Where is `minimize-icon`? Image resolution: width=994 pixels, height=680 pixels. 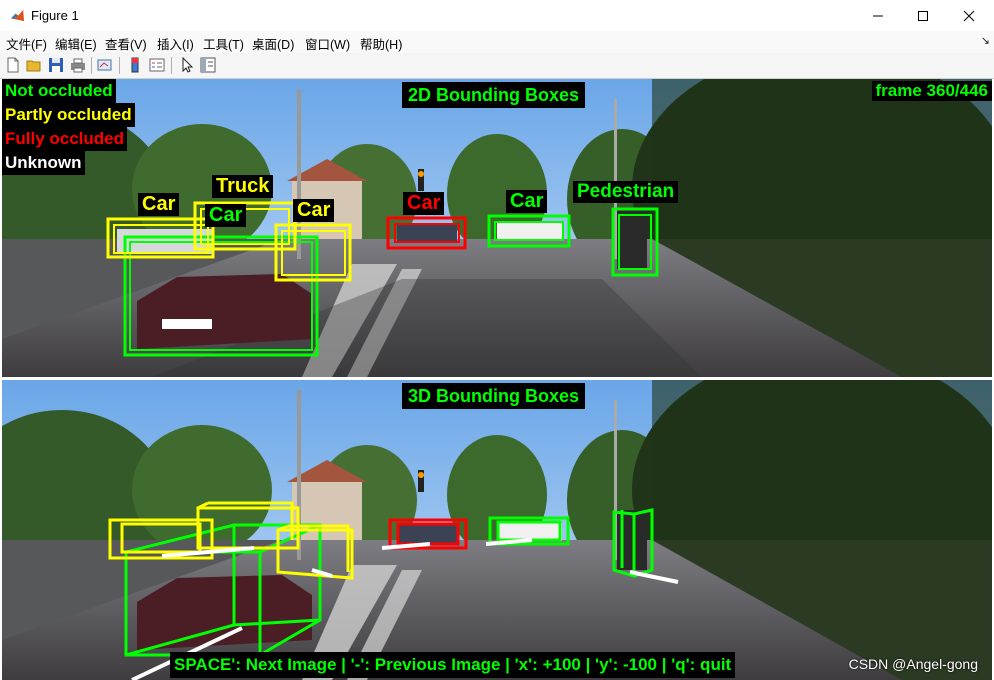 minimize-icon is located at coordinates (878, 15).